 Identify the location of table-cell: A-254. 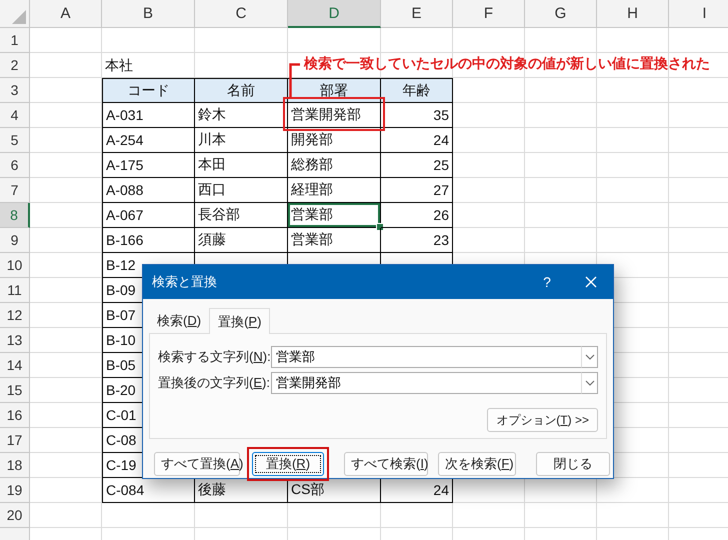
(148, 140).